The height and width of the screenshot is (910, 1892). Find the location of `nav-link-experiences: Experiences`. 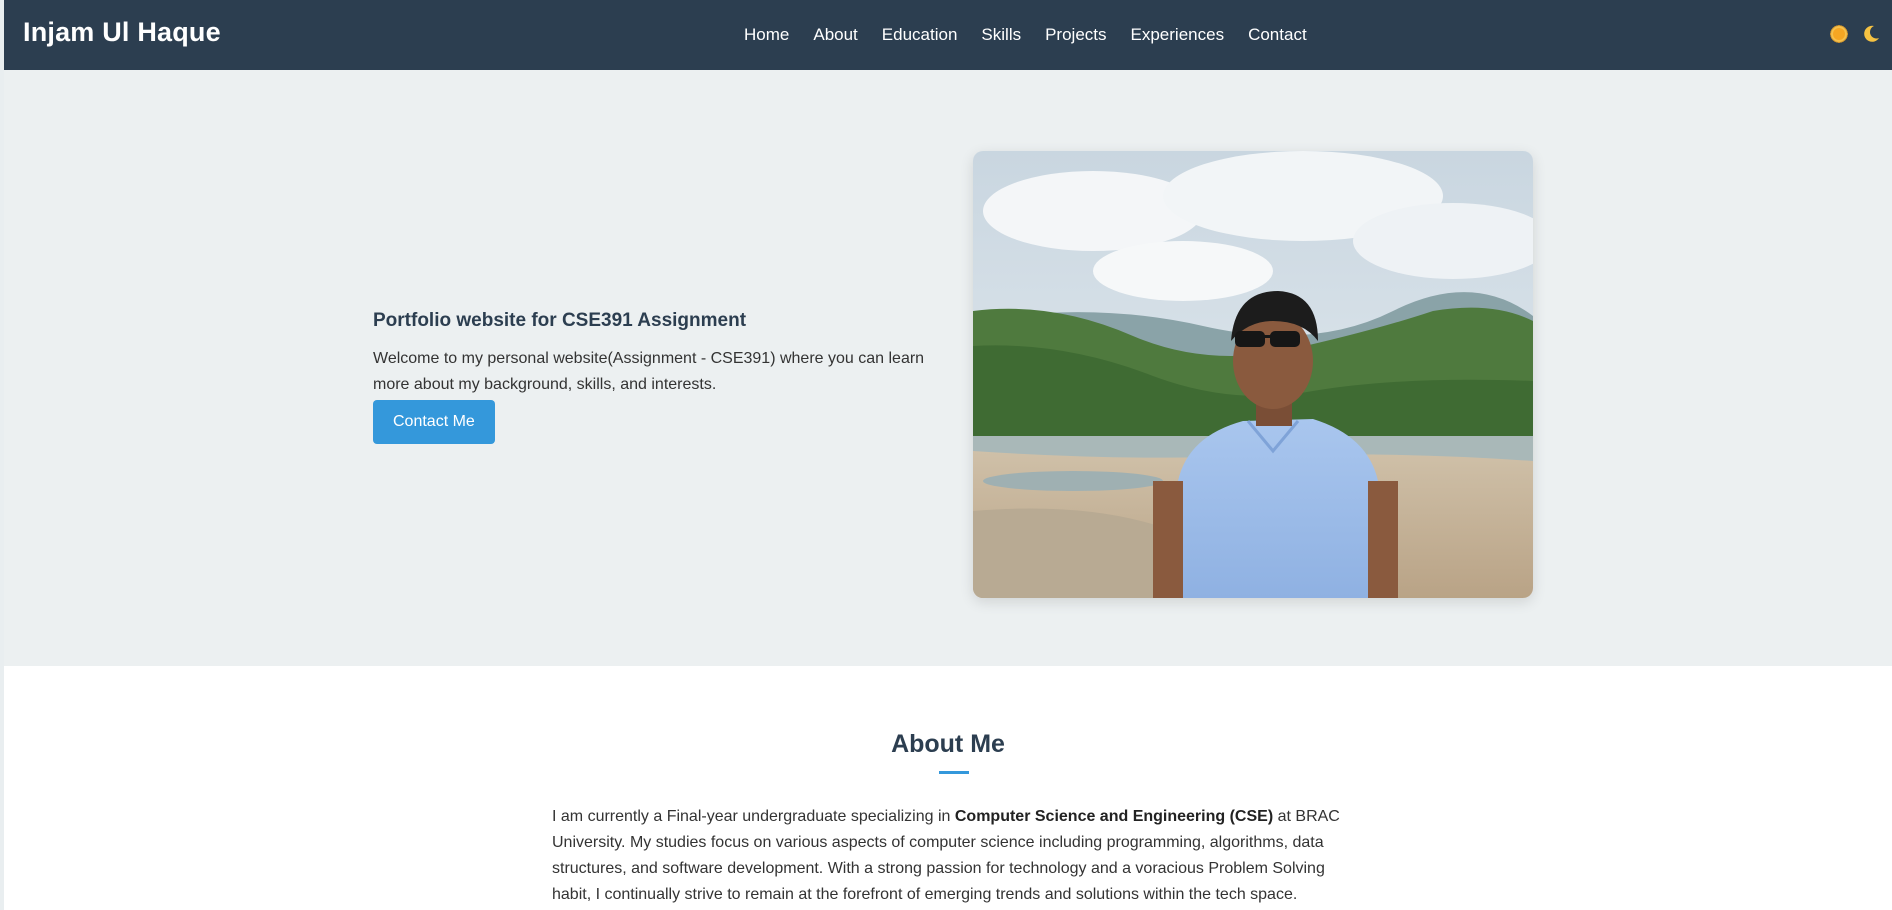

nav-link-experiences: Experiences is located at coordinates (1178, 35).